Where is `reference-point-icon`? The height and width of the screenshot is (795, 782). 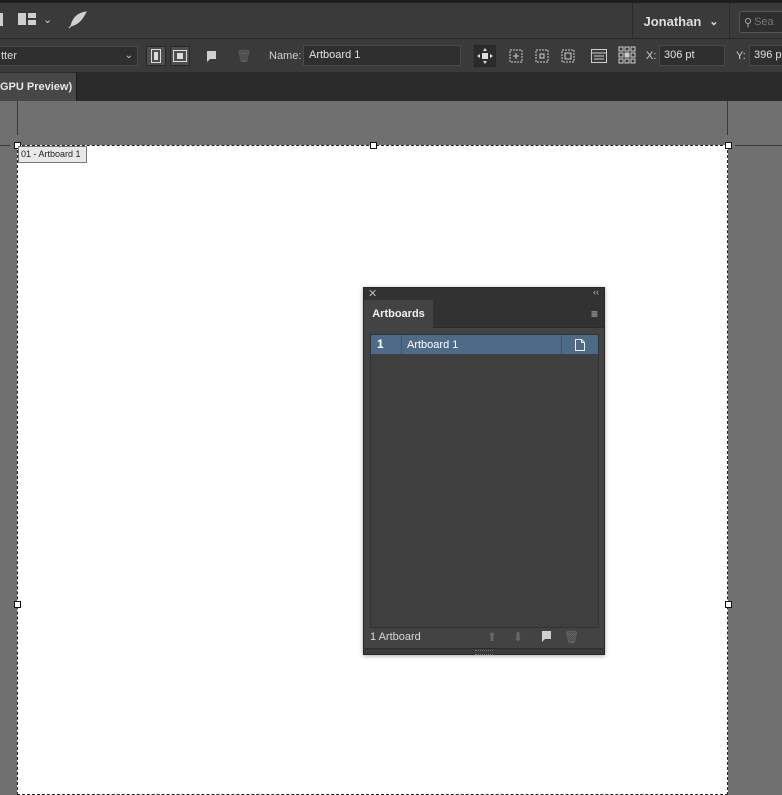
reference-point-icon is located at coordinates (627, 55).